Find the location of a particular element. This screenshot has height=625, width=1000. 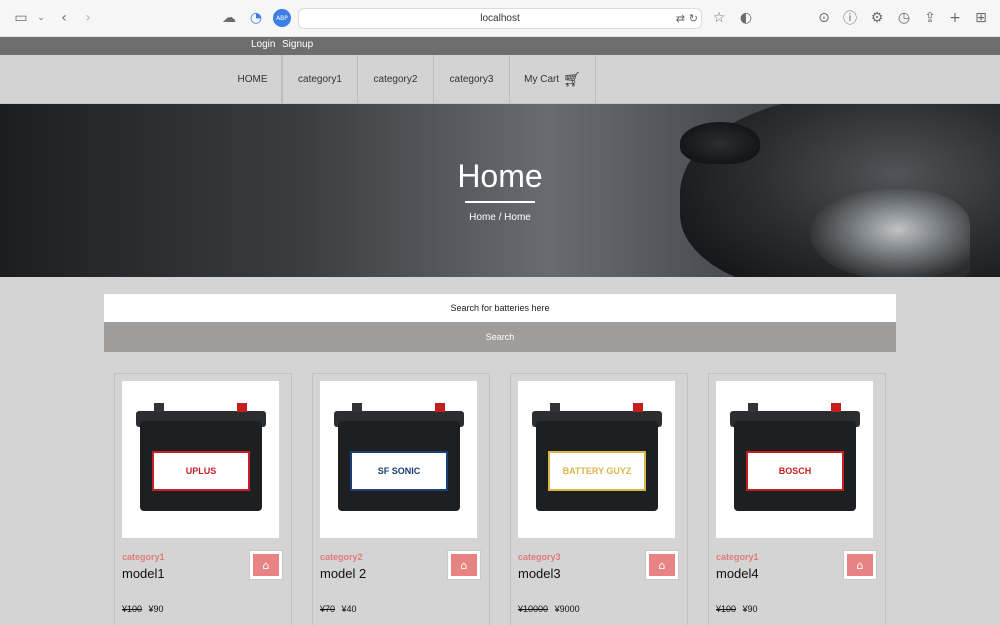

nav-cart-label: My Cart is located at coordinates (542, 79).